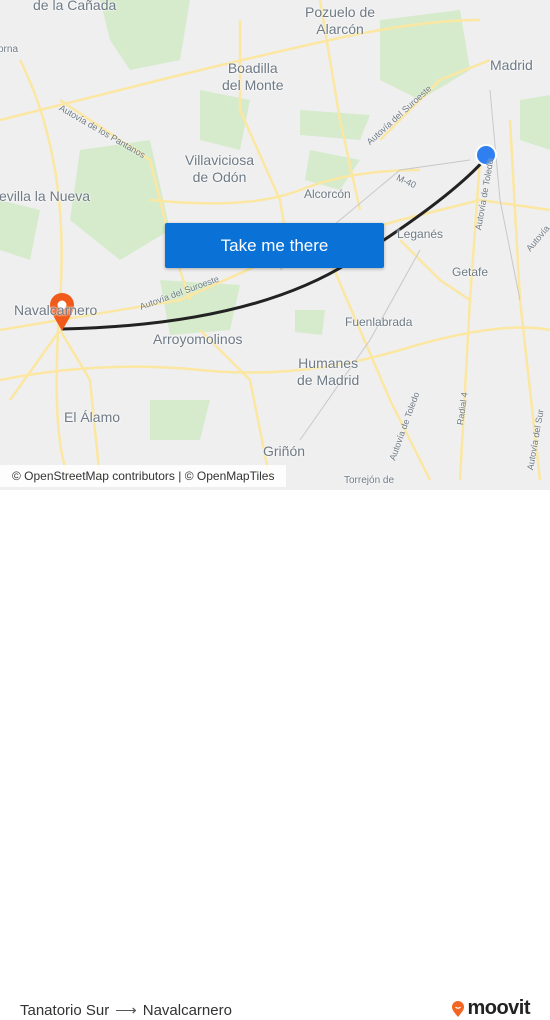 Image resolution: width=550 pixels, height=1020 pixels. I want to click on place-label: Fuenlabrada, so click(379, 322).